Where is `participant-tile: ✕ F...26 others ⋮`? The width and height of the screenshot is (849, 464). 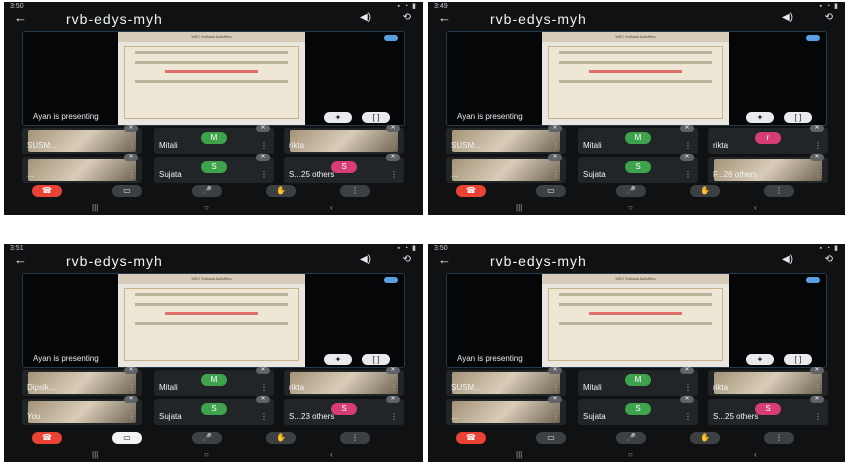
participant-tile: ✕ F...26 others ⋮ is located at coordinates (768, 168).